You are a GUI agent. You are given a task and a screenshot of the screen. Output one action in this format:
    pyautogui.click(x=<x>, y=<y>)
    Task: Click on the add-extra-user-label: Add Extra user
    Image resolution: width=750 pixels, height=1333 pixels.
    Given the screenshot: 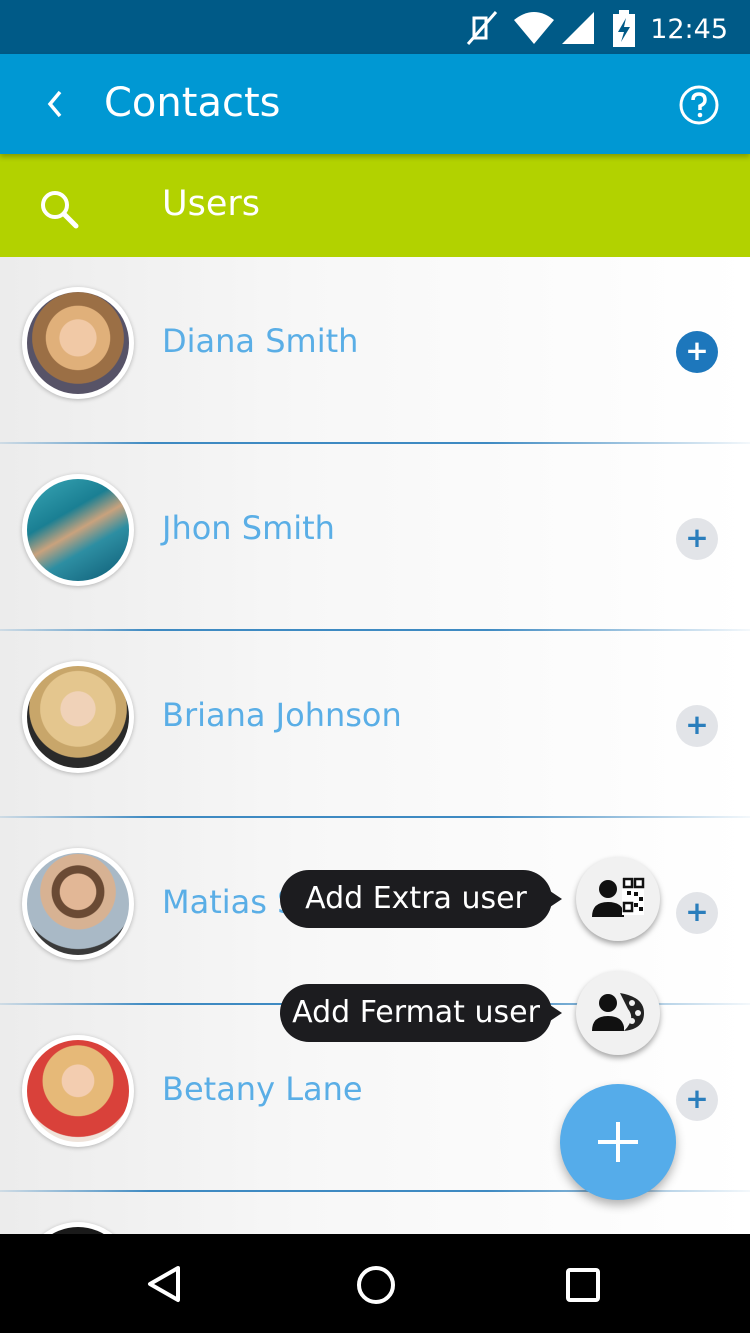 What is the action you would take?
    pyautogui.click(x=421, y=899)
    